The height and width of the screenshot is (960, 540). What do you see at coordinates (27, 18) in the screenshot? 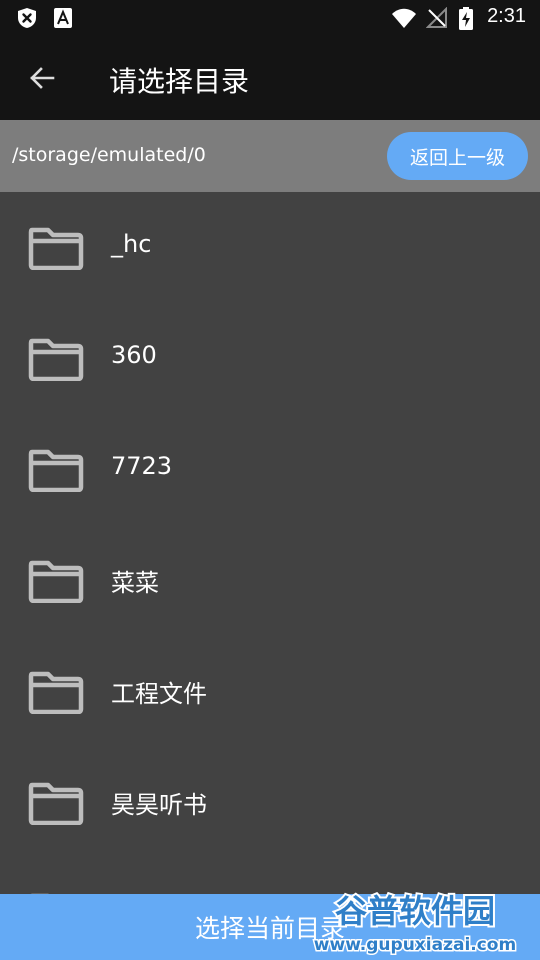
I see `shield-x-icon` at bounding box center [27, 18].